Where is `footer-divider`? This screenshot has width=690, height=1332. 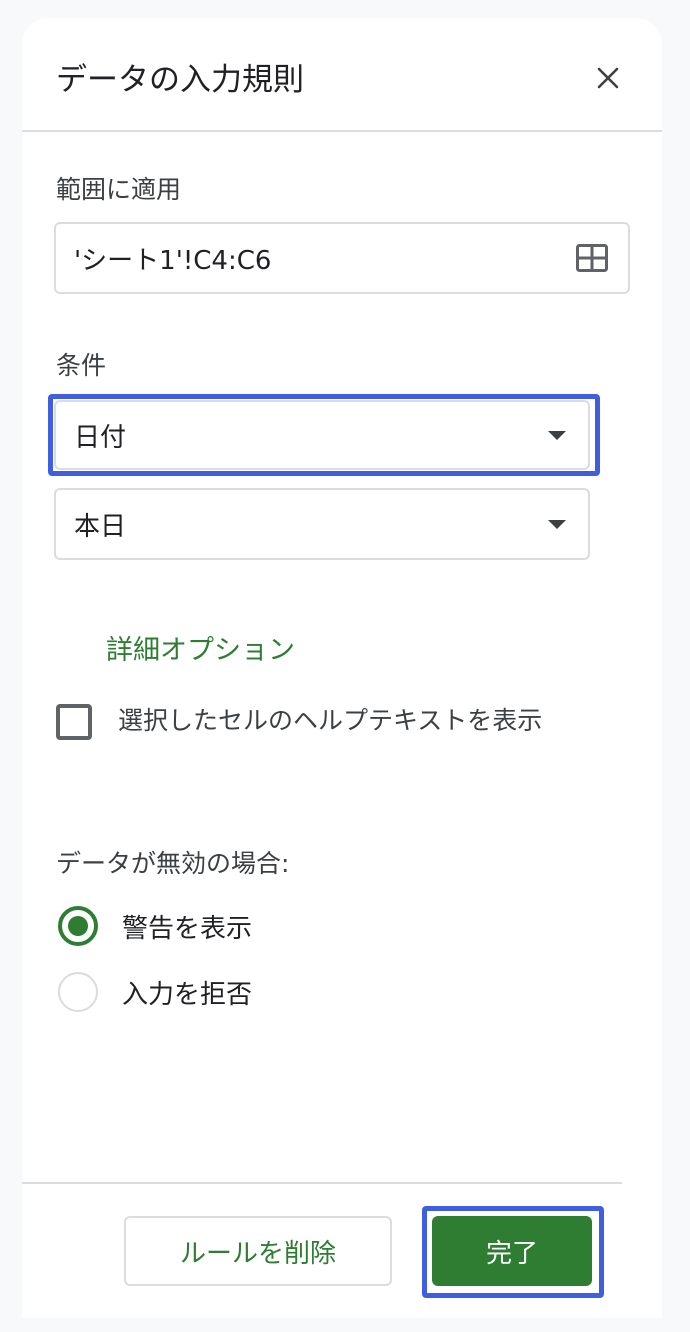 footer-divider is located at coordinates (322, 1183).